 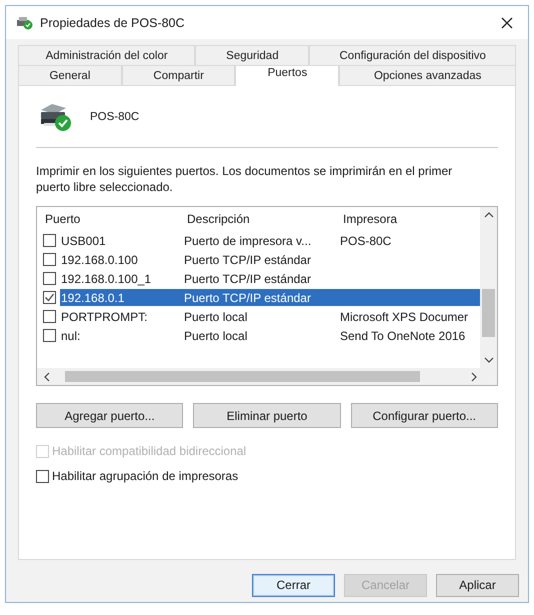 I want to click on option-label: Habilitar compatibilidad bidireccional, so click(x=149, y=451).